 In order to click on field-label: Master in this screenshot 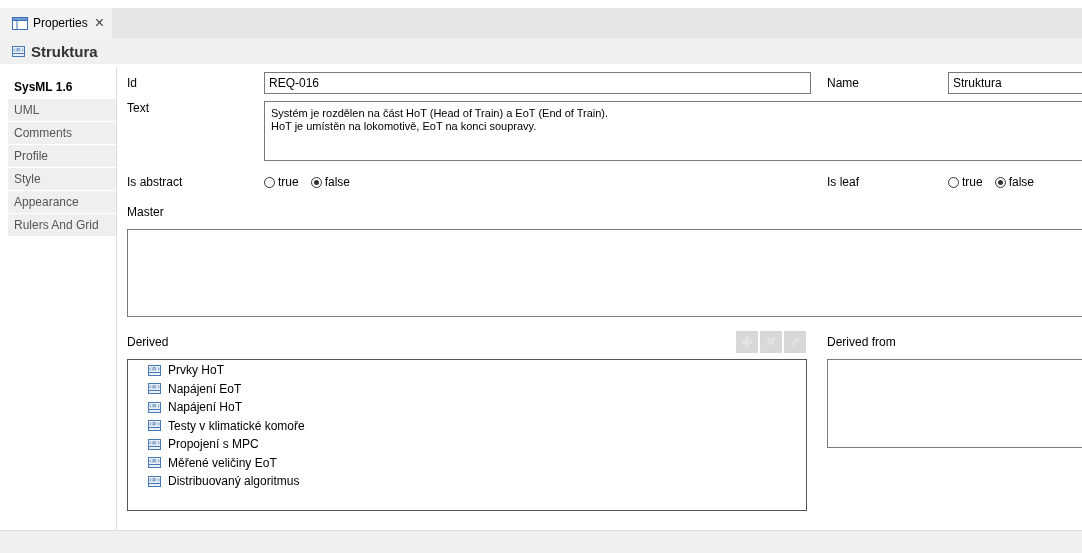, I will do `click(146, 212)`.